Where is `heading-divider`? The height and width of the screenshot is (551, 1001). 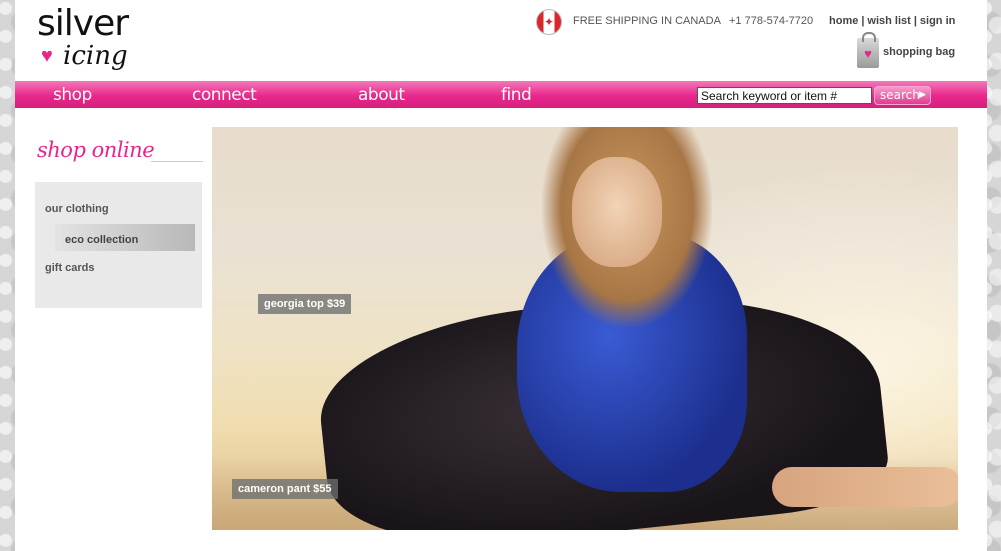 heading-divider is located at coordinates (177, 161).